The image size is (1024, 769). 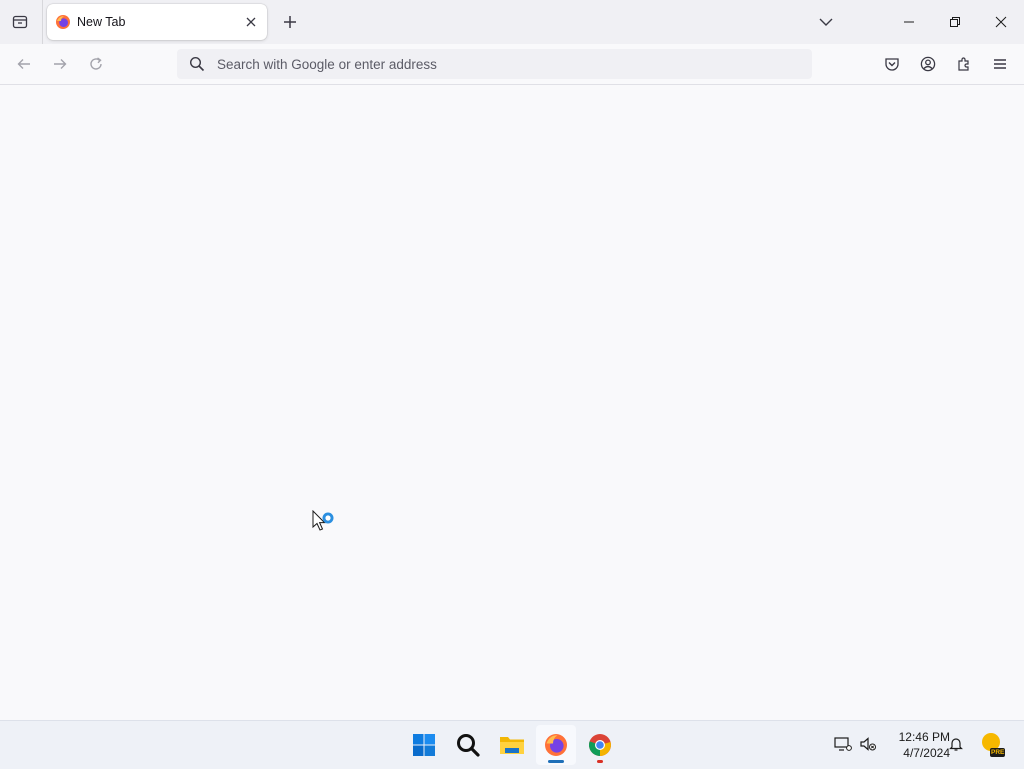 What do you see at coordinates (512, 22) in the screenshot?
I see `tab-strip: New Tab` at bounding box center [512, 22].